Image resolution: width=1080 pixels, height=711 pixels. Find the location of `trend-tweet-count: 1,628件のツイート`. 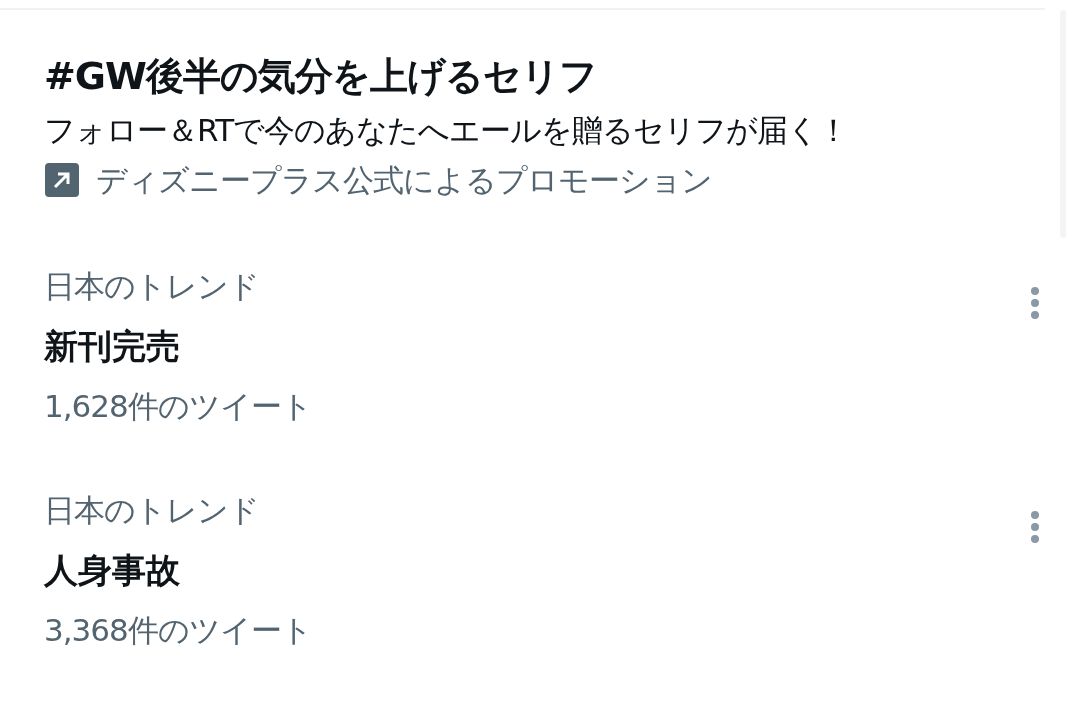

trend-tweet-count: 1,628件のツイート is located at coordinates (178, 406).